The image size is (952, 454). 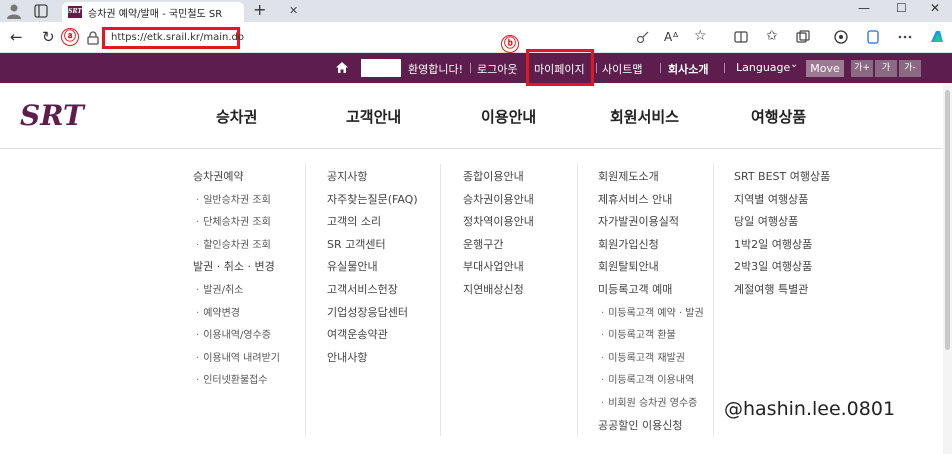 I want to click on split-screen-icon, so click(x=741, y=37).